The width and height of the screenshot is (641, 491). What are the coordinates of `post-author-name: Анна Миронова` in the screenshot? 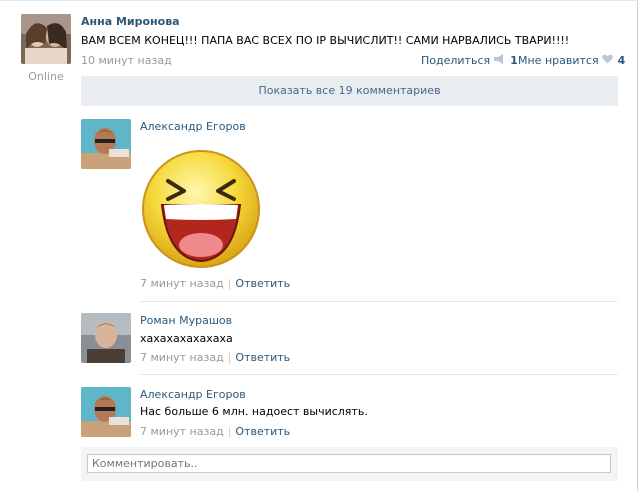 It's located at (130, 21).